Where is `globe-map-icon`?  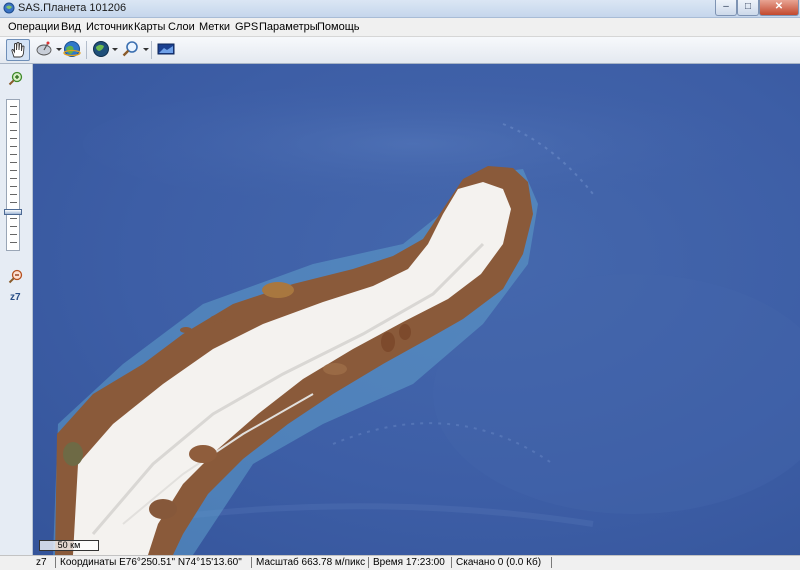
globe-map-icon is located at coordinates (101, 49).